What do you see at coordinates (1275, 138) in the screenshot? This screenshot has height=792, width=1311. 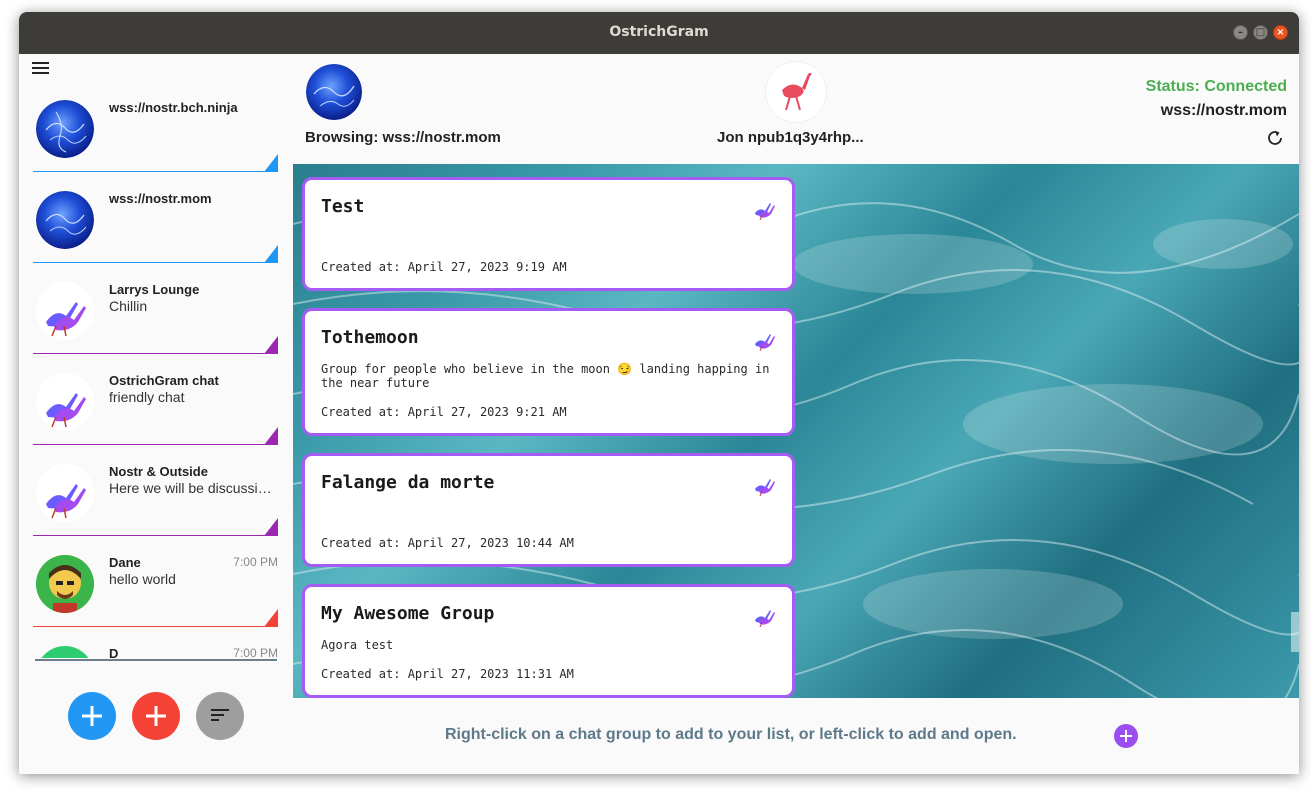 I see `refresh-icon` at bounding box center [1275, 138].